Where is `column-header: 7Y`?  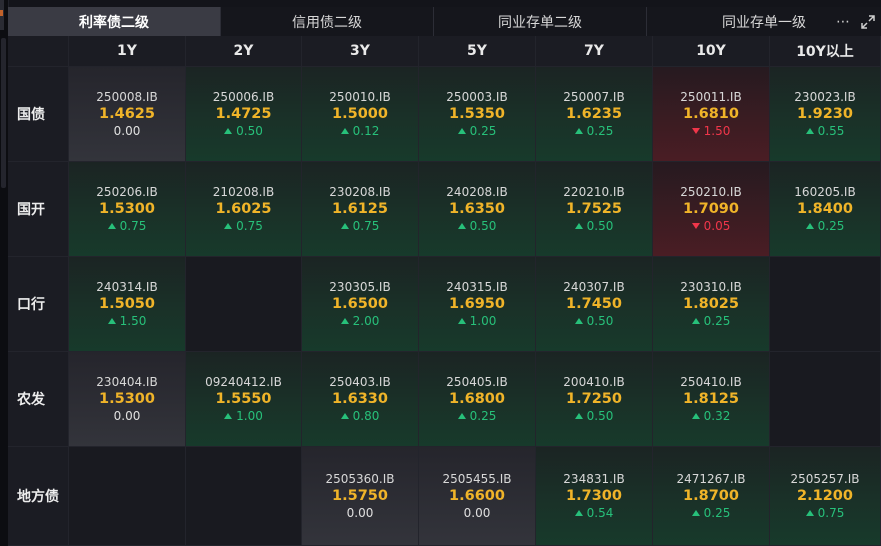 column-header: 7Y is located at coordinates (594, 51).